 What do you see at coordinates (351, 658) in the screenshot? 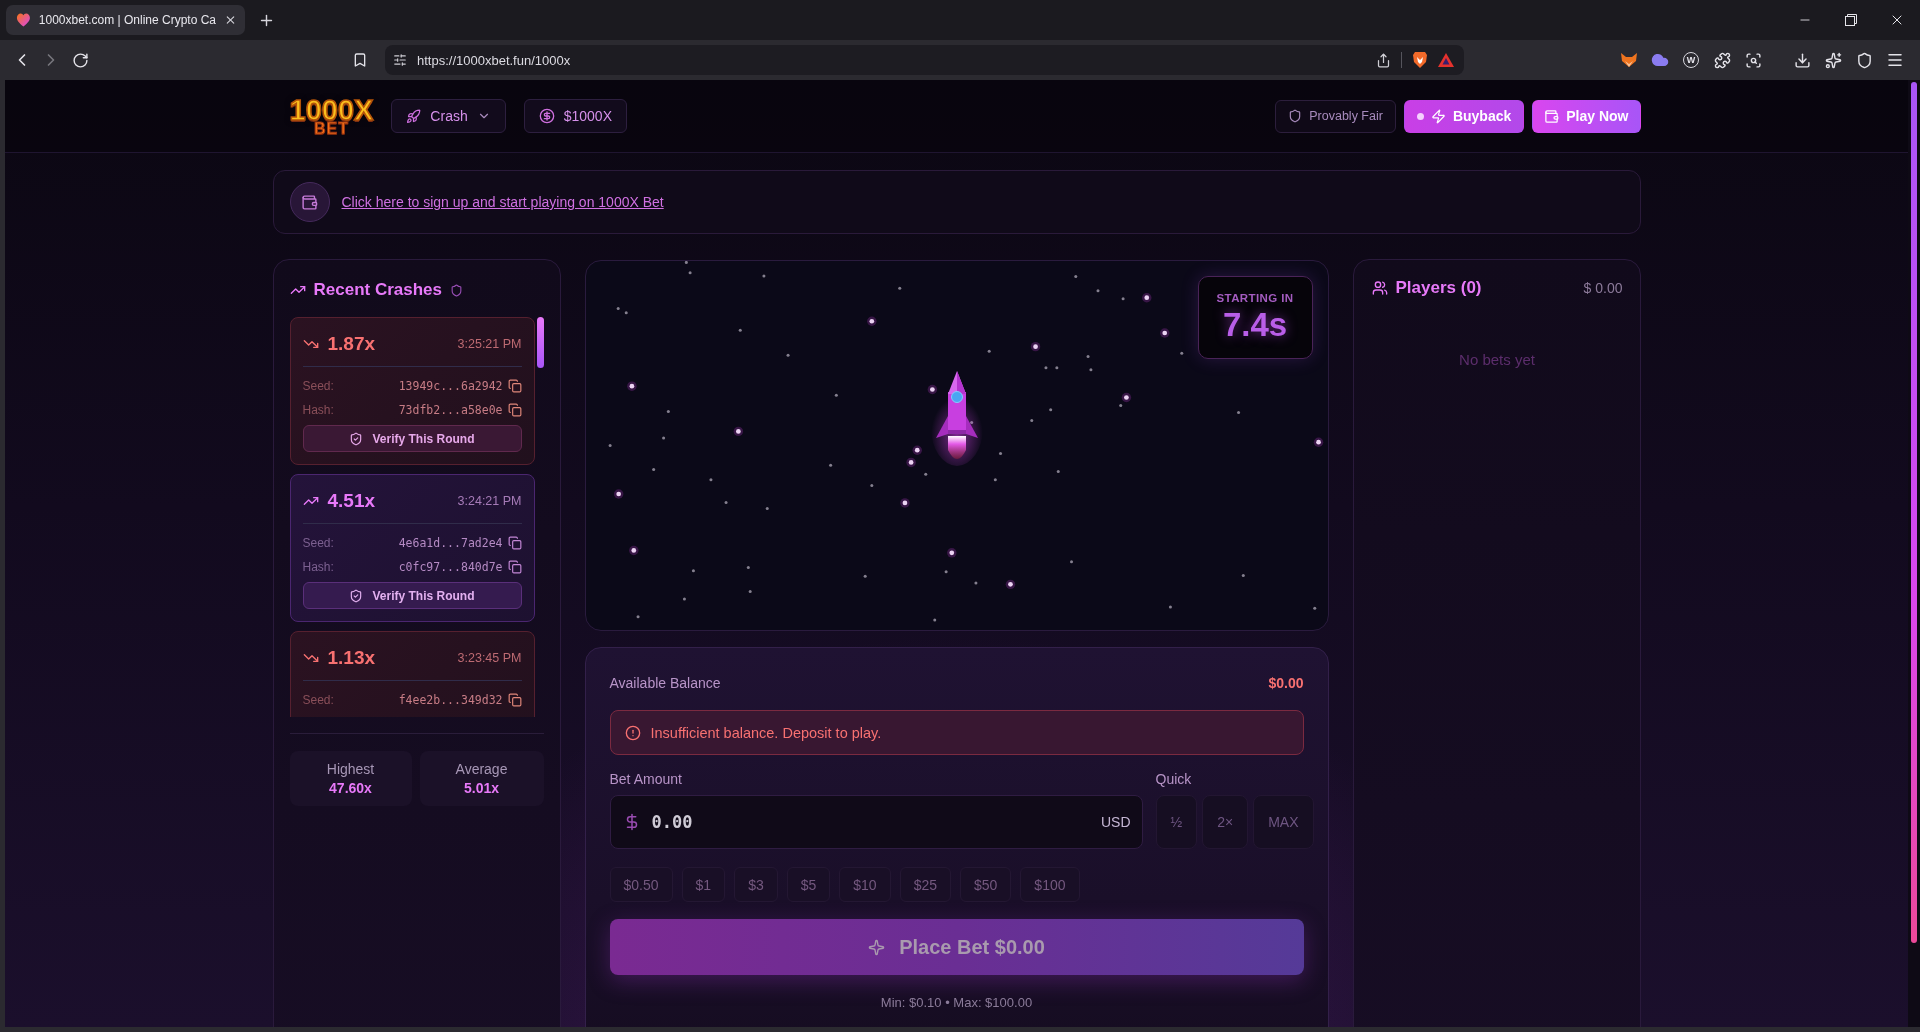
I see `crash-multiplier: 1.13x` at bounding box center [351, 658].